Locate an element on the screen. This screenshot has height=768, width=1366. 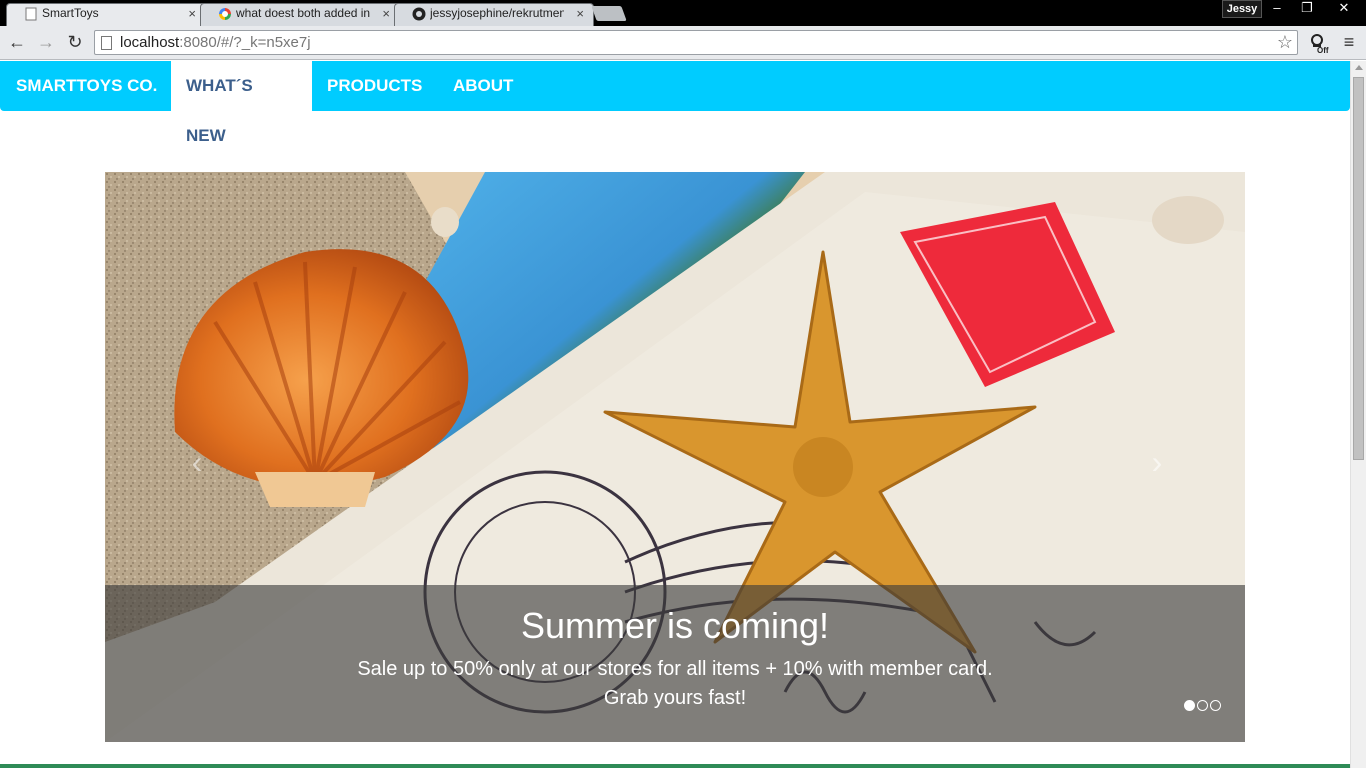
url-text: localhost:8080/#/?_k=n5xe7j is located at coordinates (215, 42).